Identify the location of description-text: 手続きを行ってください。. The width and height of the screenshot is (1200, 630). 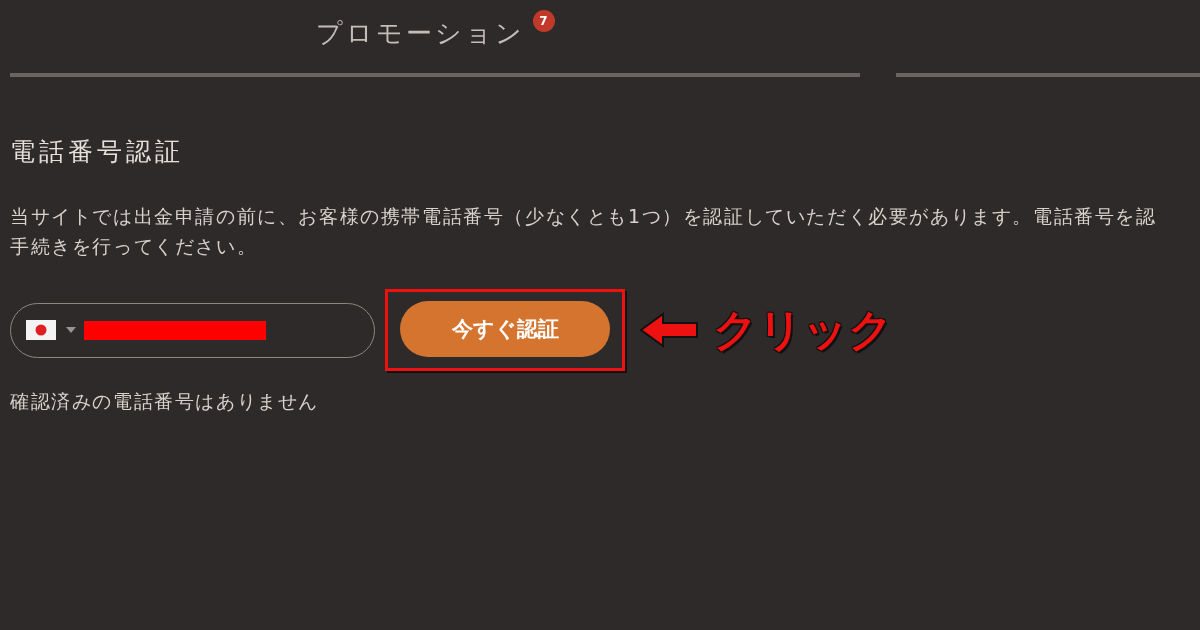
(134, 246).